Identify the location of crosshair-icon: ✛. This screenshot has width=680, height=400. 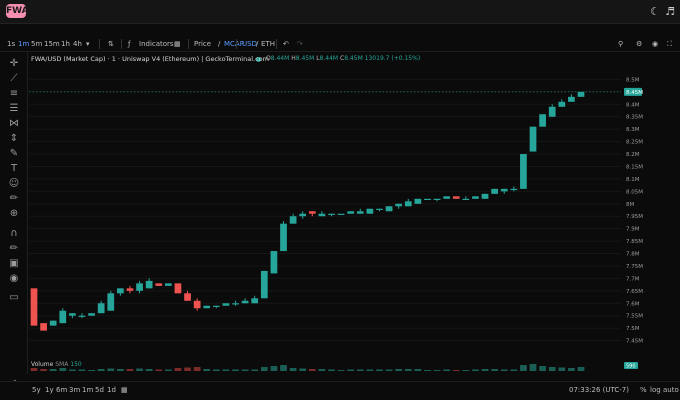
(14, 64).